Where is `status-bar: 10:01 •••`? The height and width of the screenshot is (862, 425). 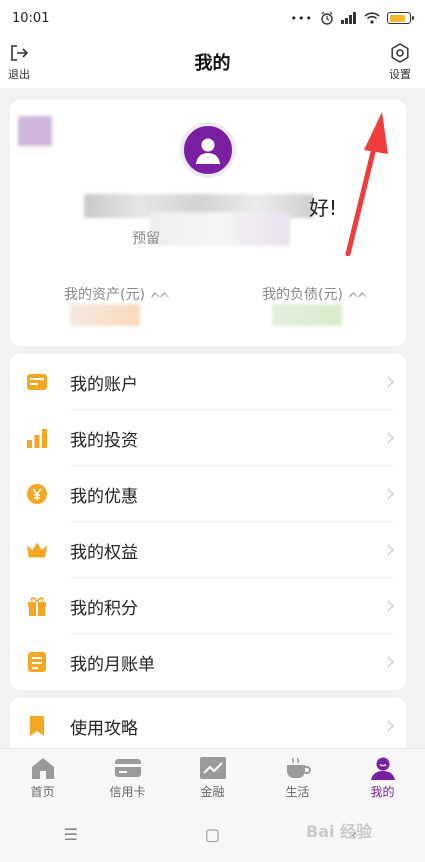
status-bar: 10:01 ••• is located at coordinates (212, 18).